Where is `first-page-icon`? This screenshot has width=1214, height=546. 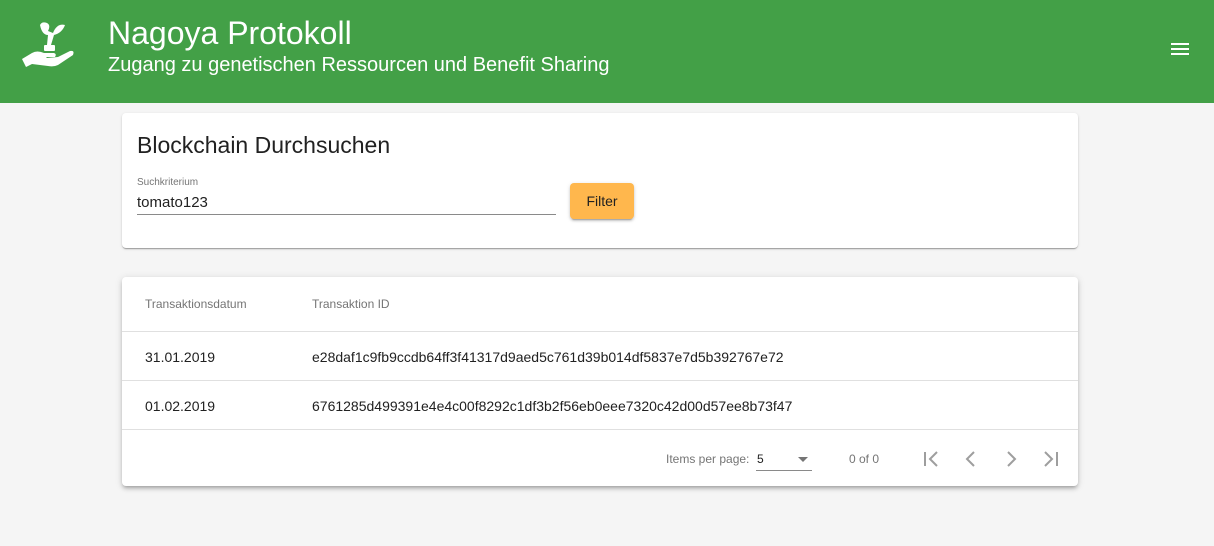 first-page-icon is located at coordinates (932, 459).